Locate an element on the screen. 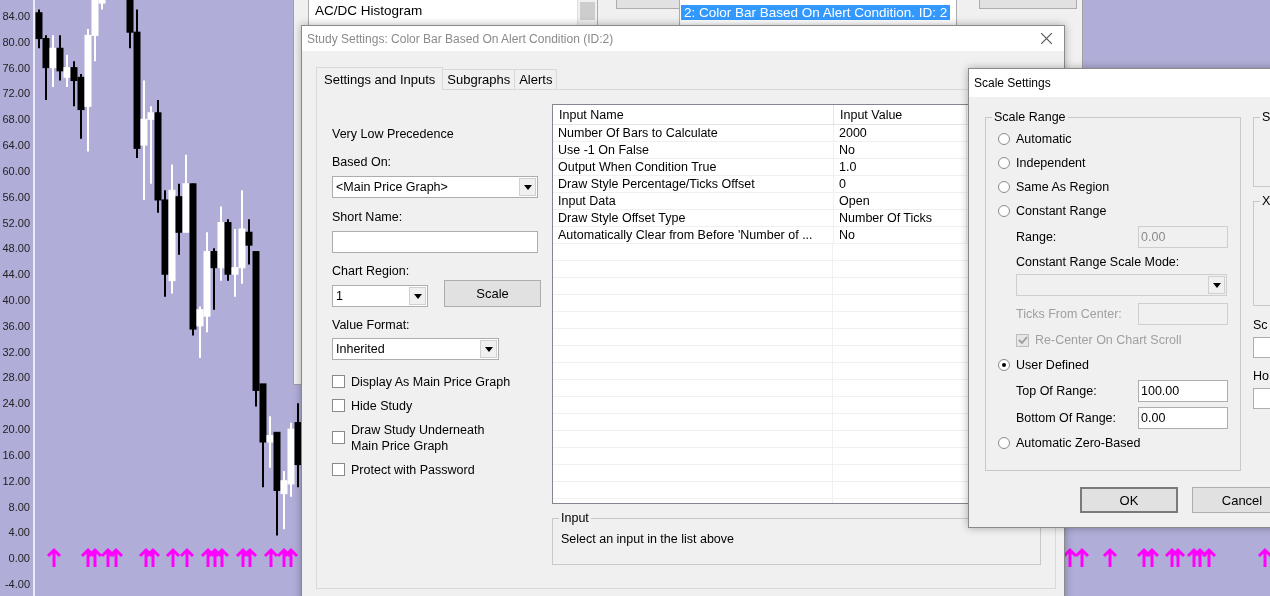 This screenshot has width=1270, height=596. table-cell: Output When Condition True is located at coordinates (693, 167).